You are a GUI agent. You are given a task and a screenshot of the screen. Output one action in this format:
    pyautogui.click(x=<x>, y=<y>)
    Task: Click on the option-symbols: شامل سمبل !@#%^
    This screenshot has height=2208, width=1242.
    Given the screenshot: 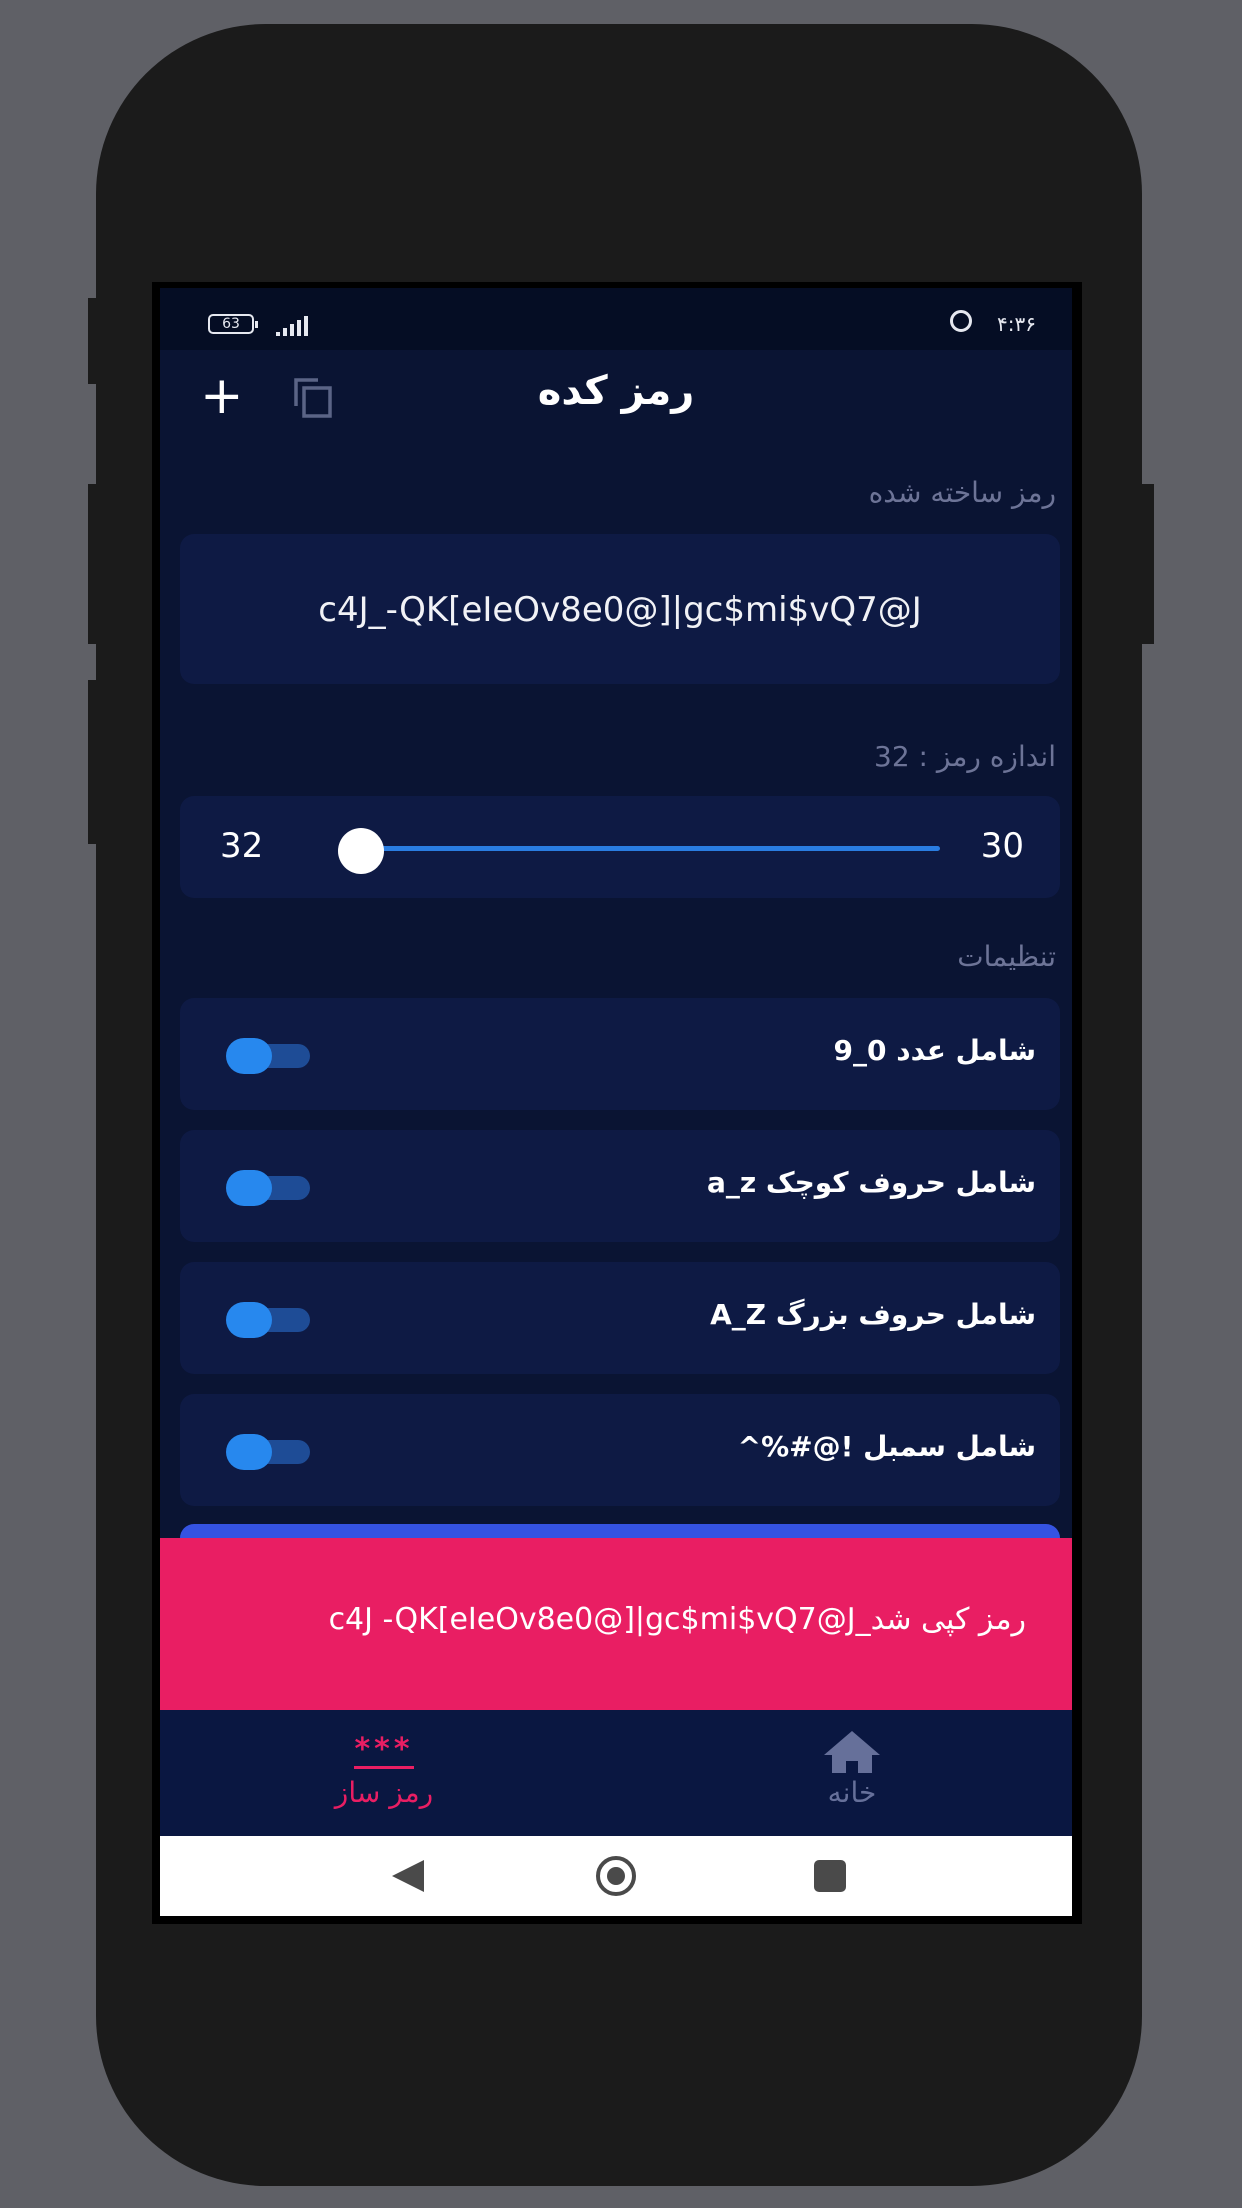 What is the action you would take?
    pyautogui.click(x=620, y=1450)
    